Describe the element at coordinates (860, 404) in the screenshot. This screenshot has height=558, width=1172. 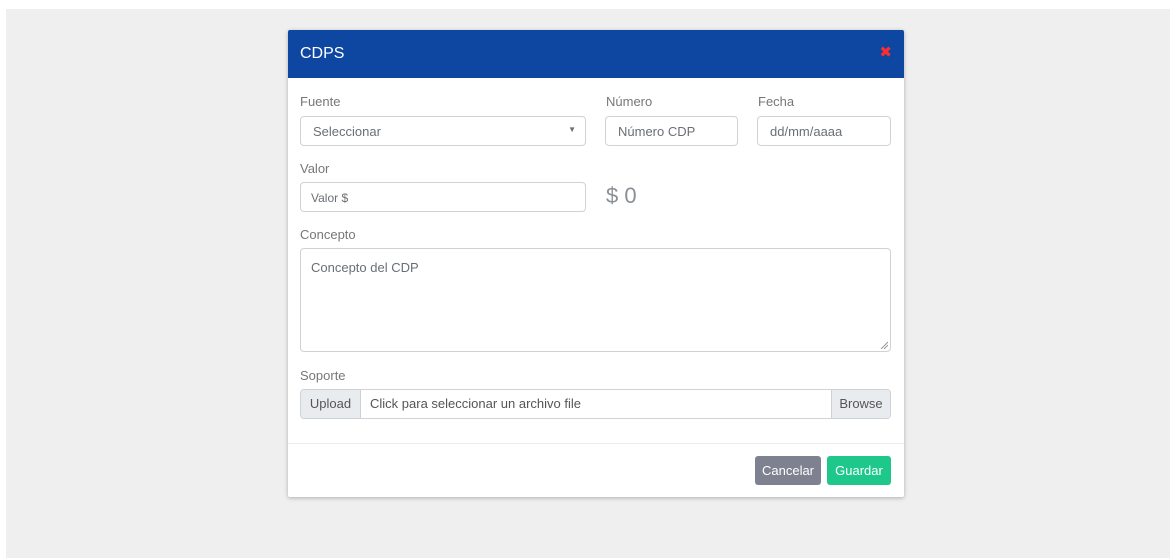
I see `browse-button: Browse` at that location.